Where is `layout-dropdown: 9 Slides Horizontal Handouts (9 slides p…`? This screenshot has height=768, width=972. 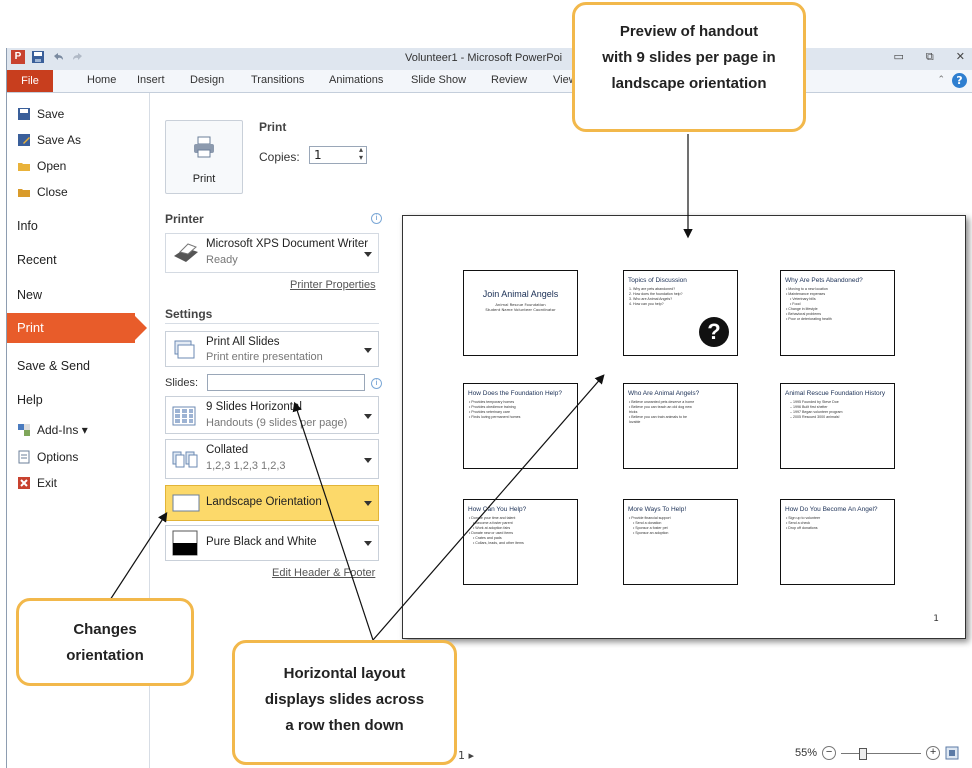 layout-dropdown: 9 Slides Horizontal Handouts (9 slides p… is located at coordinates (272, 415).